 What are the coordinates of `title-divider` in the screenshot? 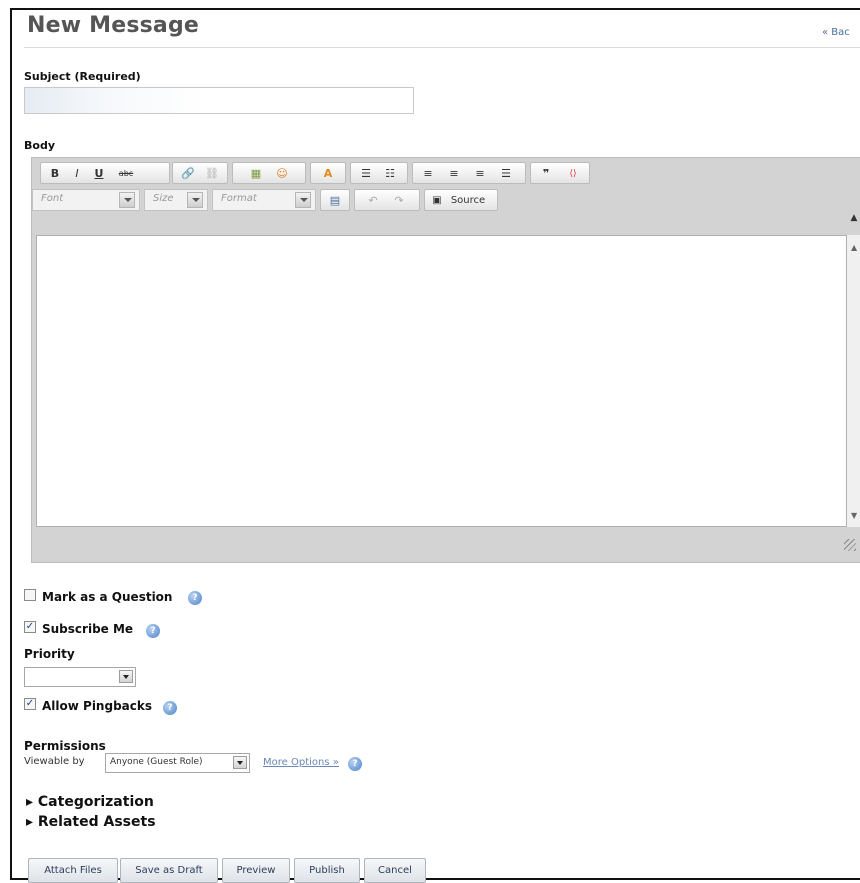 It's located at (442, 47).